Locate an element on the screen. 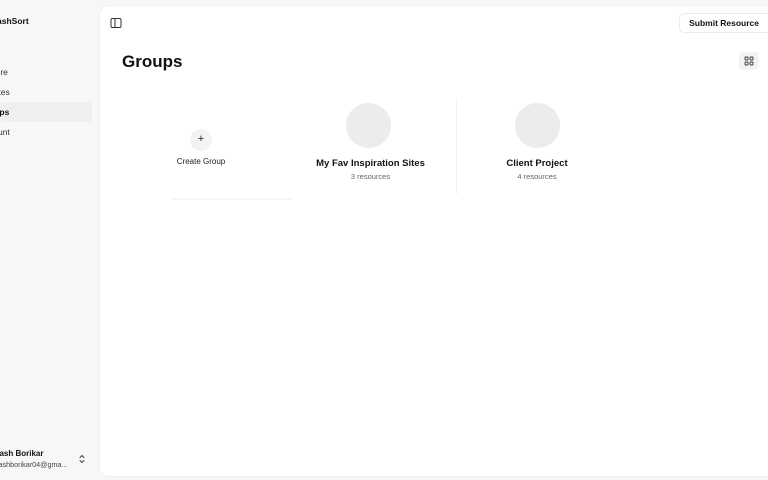  sidebar-item-label: plore is located at coordinates (4, 72).